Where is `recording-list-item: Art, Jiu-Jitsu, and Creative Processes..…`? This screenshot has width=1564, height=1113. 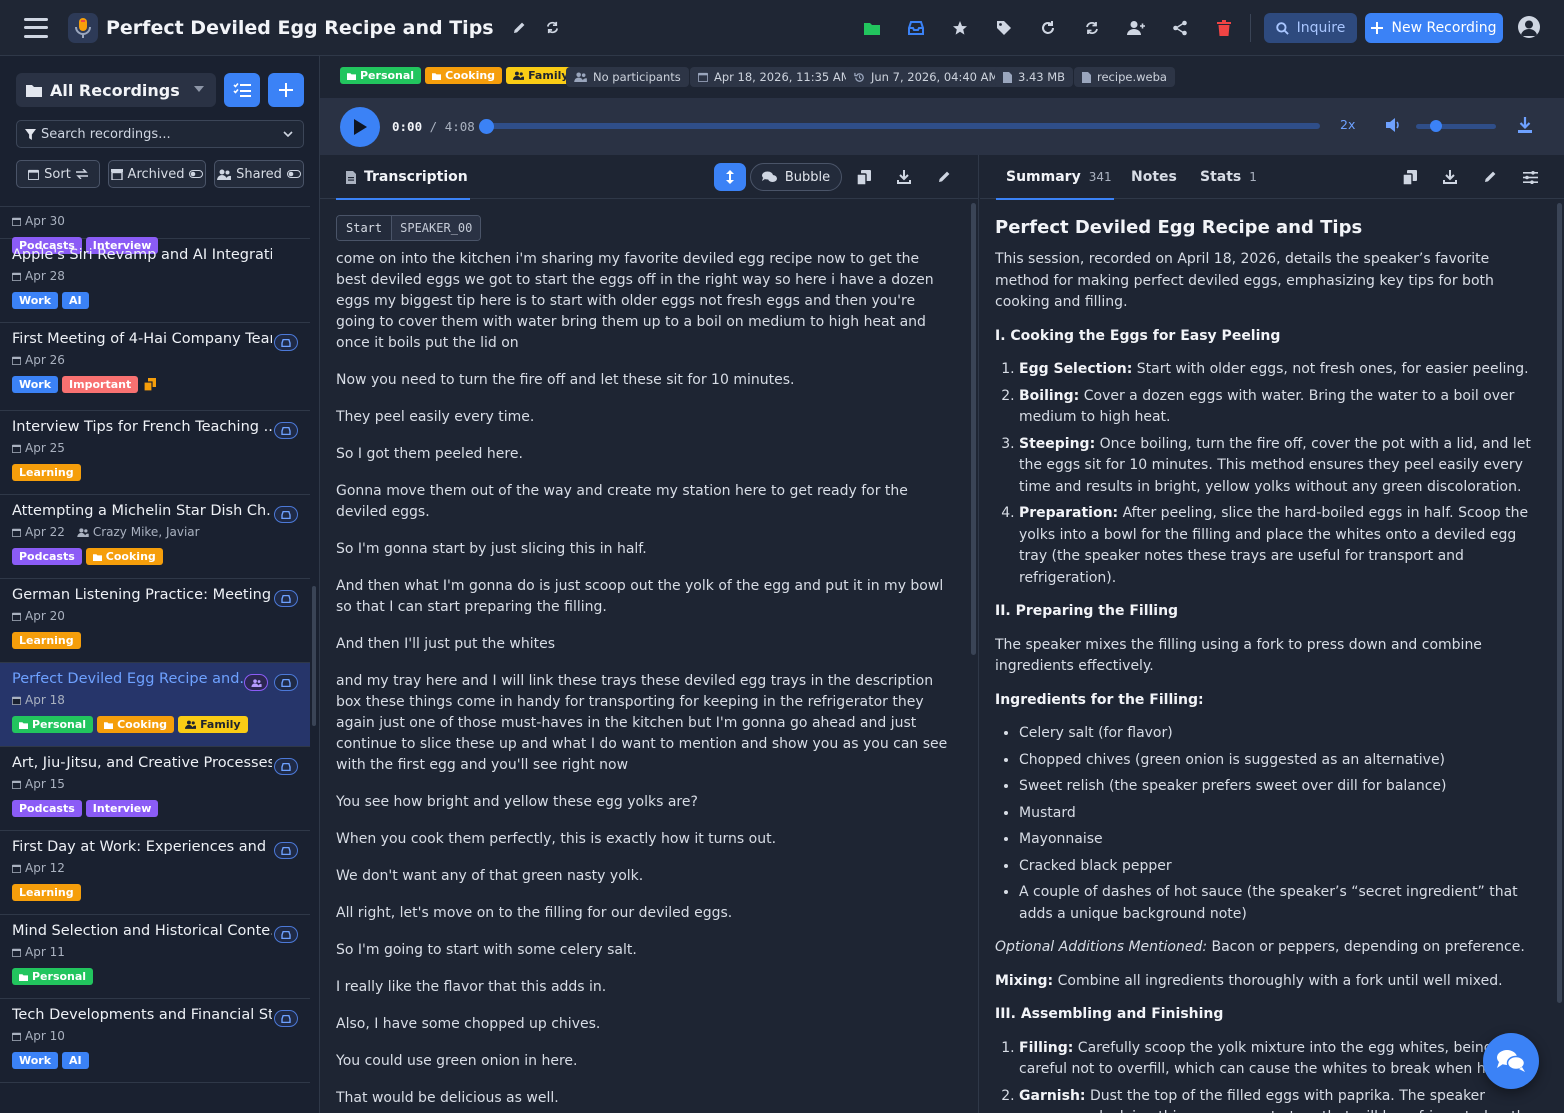 recording-list-item: Art, Jiu-Jitsu, and Creative Processes..… is located at coordinates (155, 789).